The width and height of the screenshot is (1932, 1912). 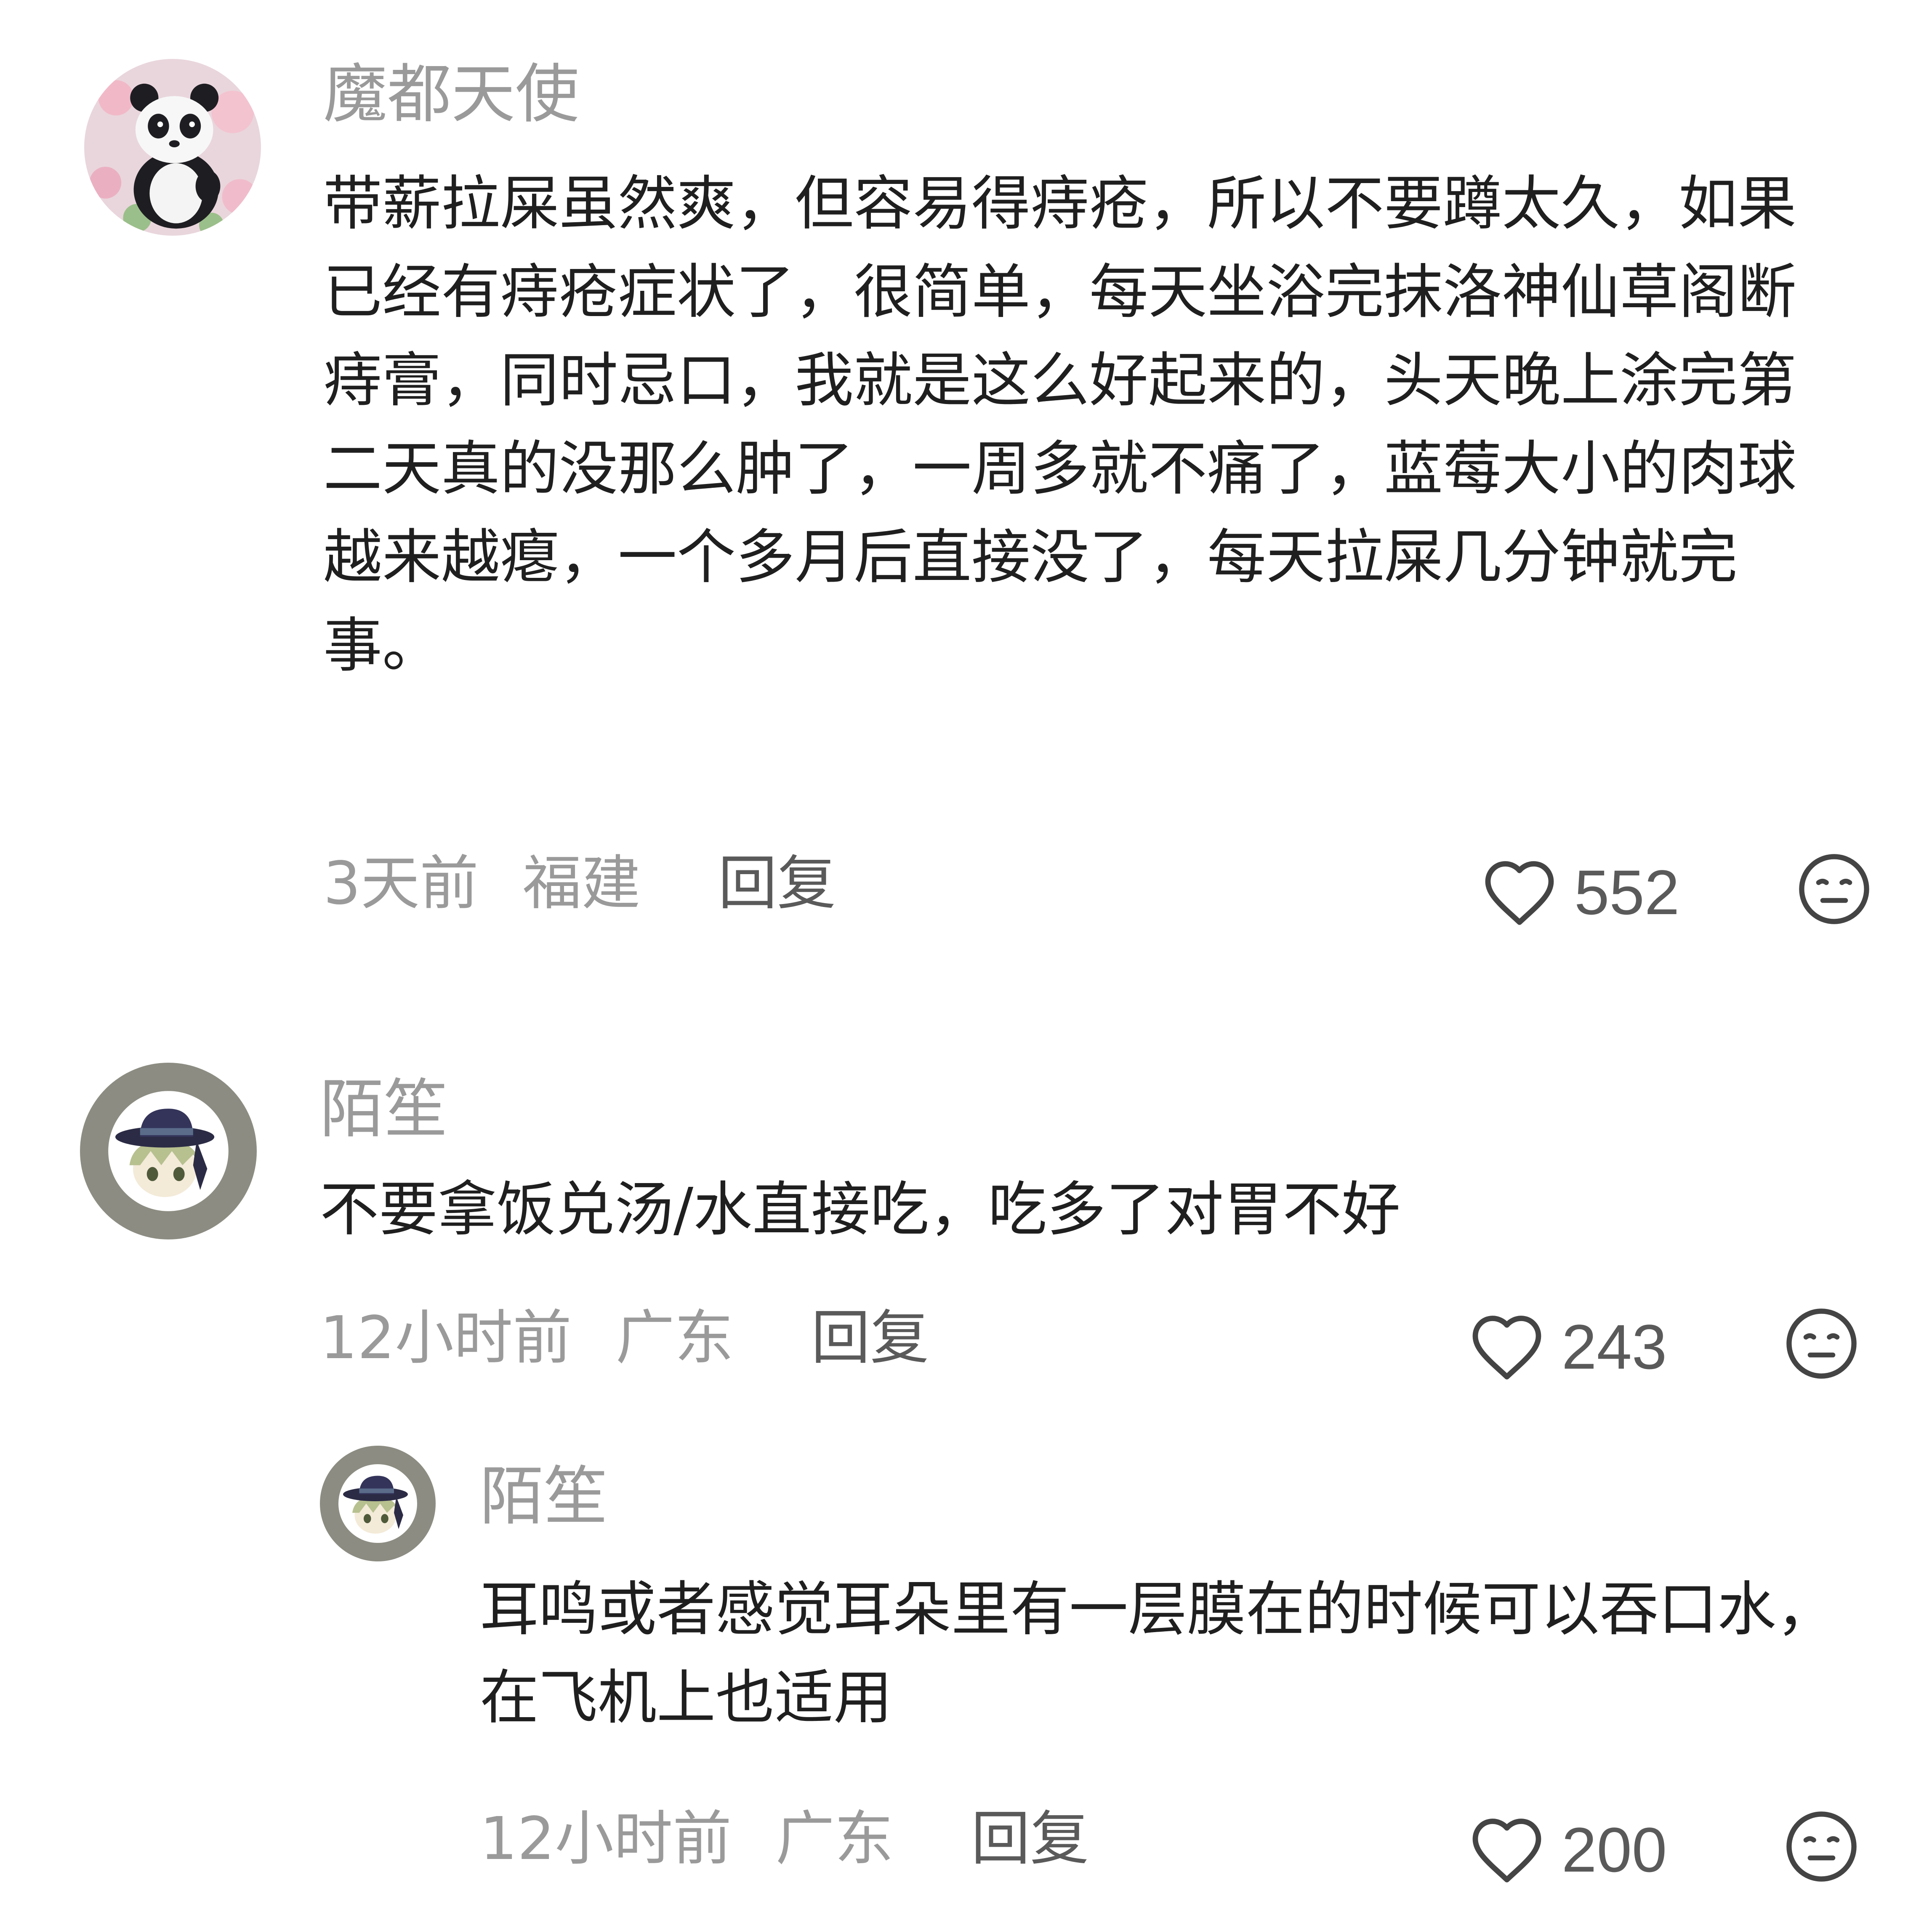 I want to click on like-button: 200, so click(x=1568, y=1850).